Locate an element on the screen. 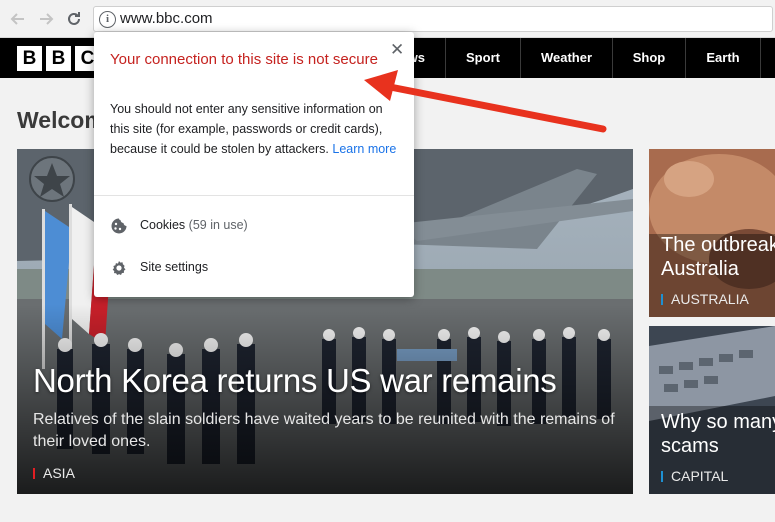 This screenshot has height=522, width=775. back-button is located at coordinates (18, 19).